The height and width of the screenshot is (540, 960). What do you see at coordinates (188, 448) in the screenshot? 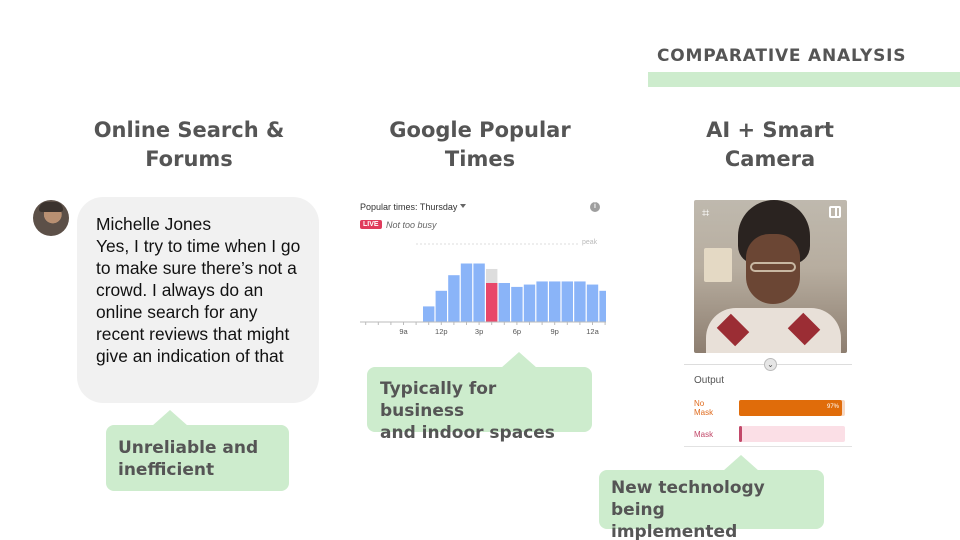
I see `callout-line: Unreliable and` at bounding box center [188, 448].